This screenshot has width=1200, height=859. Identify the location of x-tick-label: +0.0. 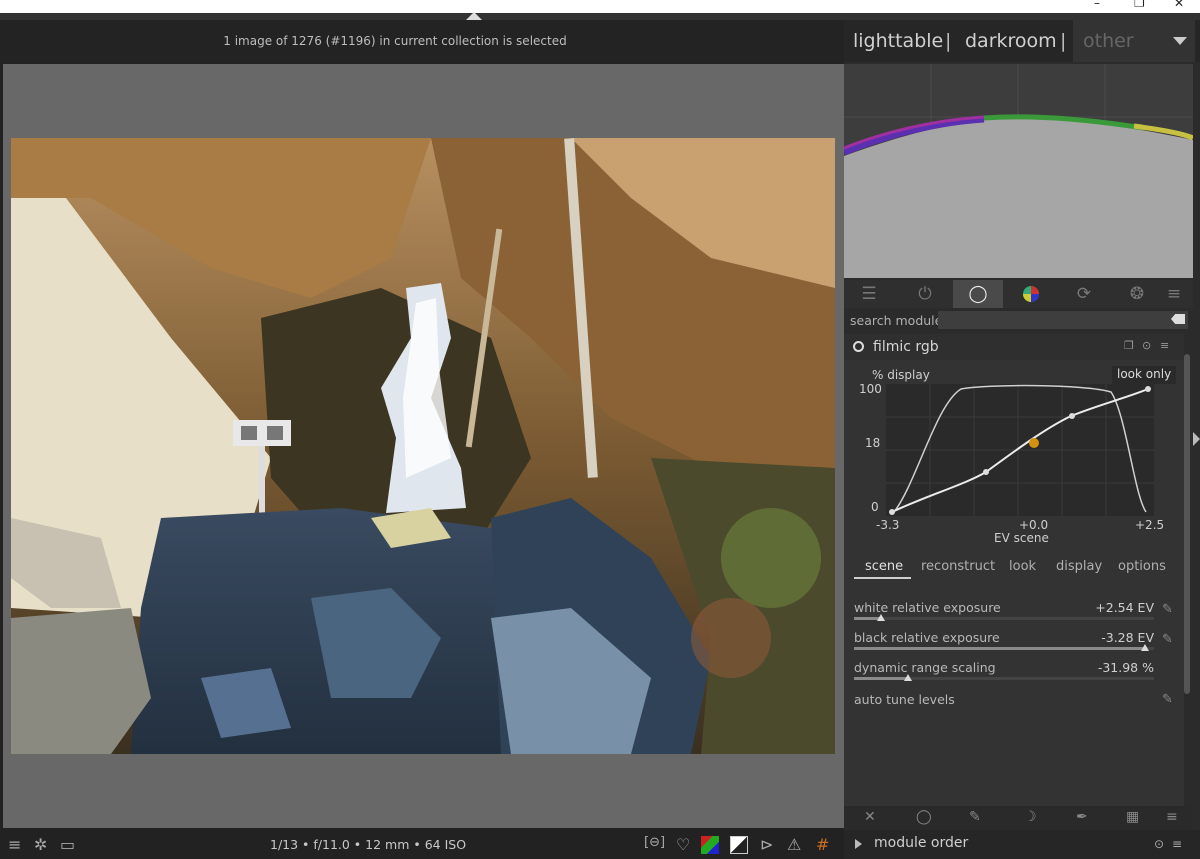
(1034, 525).